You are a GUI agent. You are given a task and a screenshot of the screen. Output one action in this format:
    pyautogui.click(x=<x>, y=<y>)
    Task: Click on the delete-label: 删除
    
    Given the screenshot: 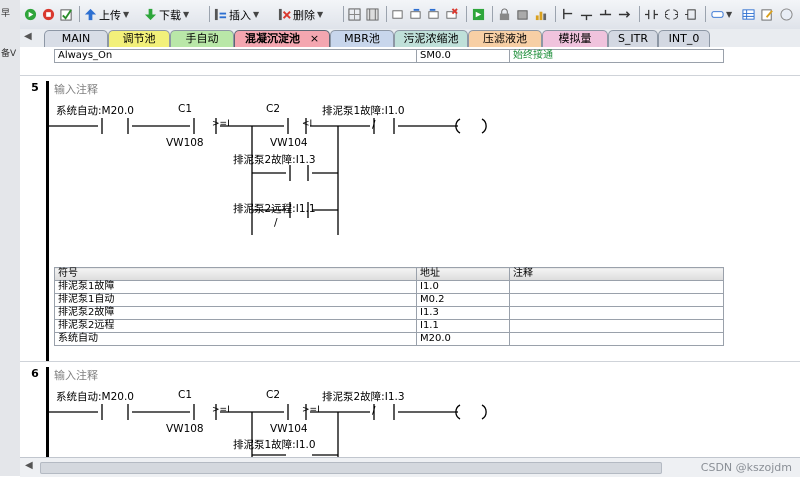 What is the action you would take?
    pyautogui.click(x=304, y=15)
    